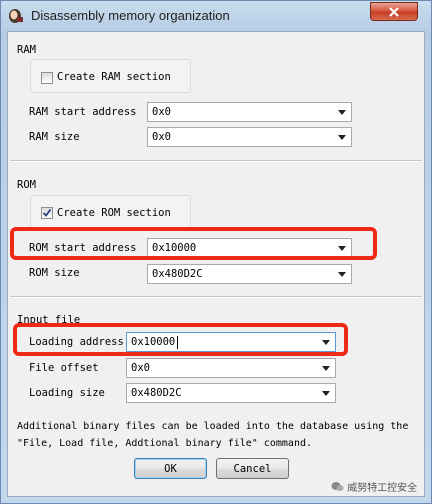  What do you see at coordinates (249, 274) in the screenshot?
I see `rom-size-select: 0x480D2C` at bounding box center [249, 274].